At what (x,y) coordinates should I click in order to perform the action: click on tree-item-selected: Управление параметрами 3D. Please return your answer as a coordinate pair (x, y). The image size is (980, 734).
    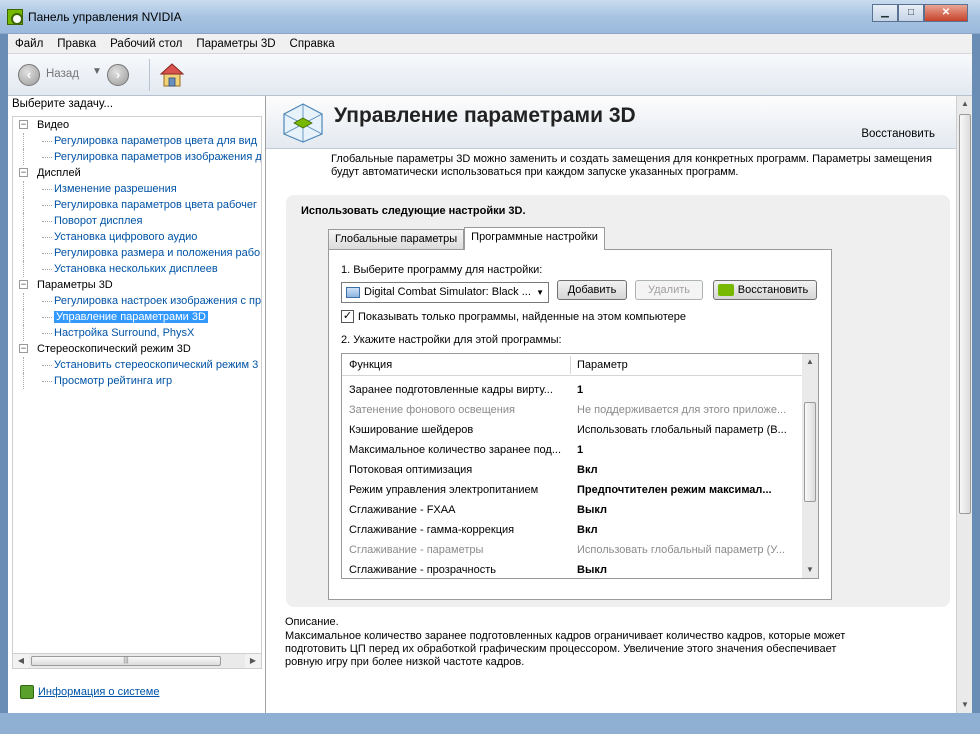
    Looking at the image, I should click on (137, 317).